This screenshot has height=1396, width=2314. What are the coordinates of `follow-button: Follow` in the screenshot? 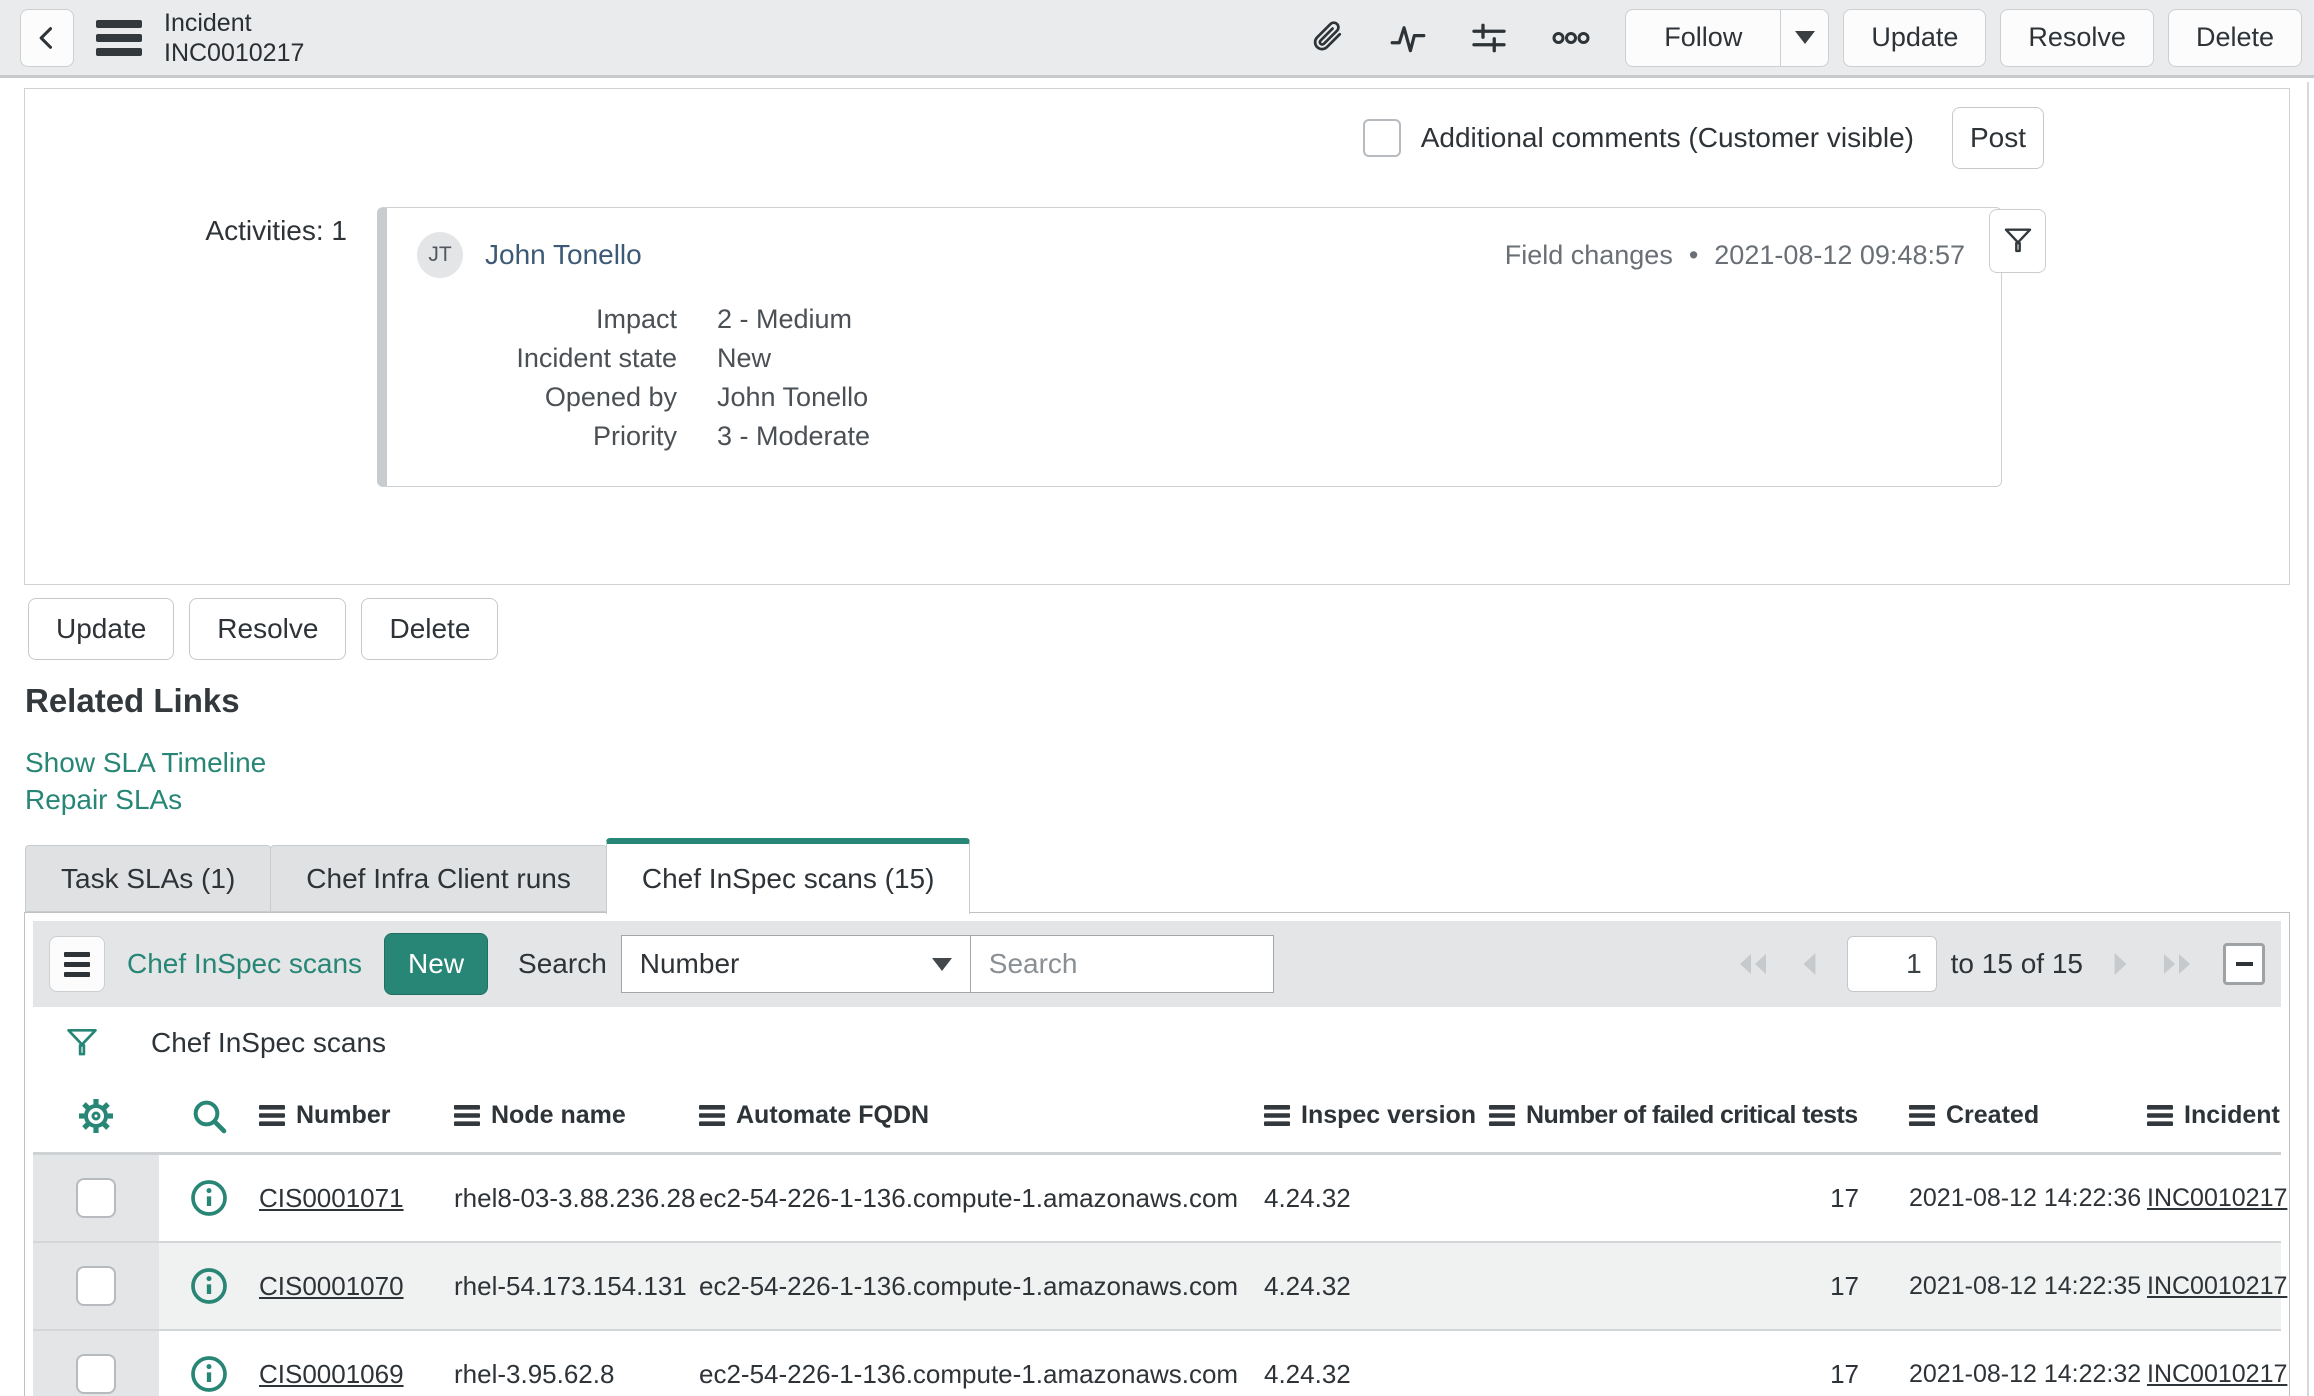 It's located at (1703, 38).